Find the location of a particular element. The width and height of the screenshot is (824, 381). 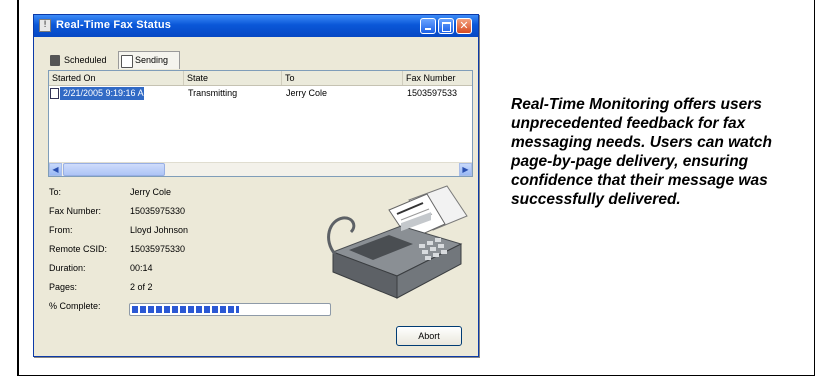

column-header-fax-number: Fax Number is located at coordinates (438, 78).